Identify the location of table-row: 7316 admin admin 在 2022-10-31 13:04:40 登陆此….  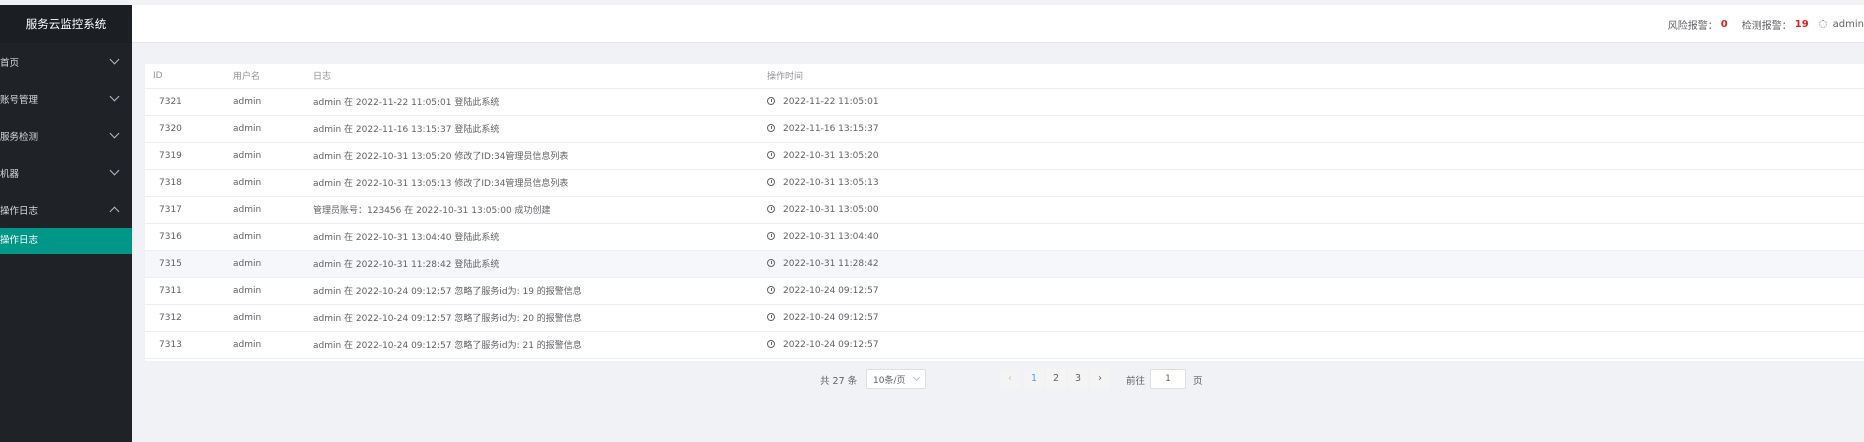
(1004, 237).